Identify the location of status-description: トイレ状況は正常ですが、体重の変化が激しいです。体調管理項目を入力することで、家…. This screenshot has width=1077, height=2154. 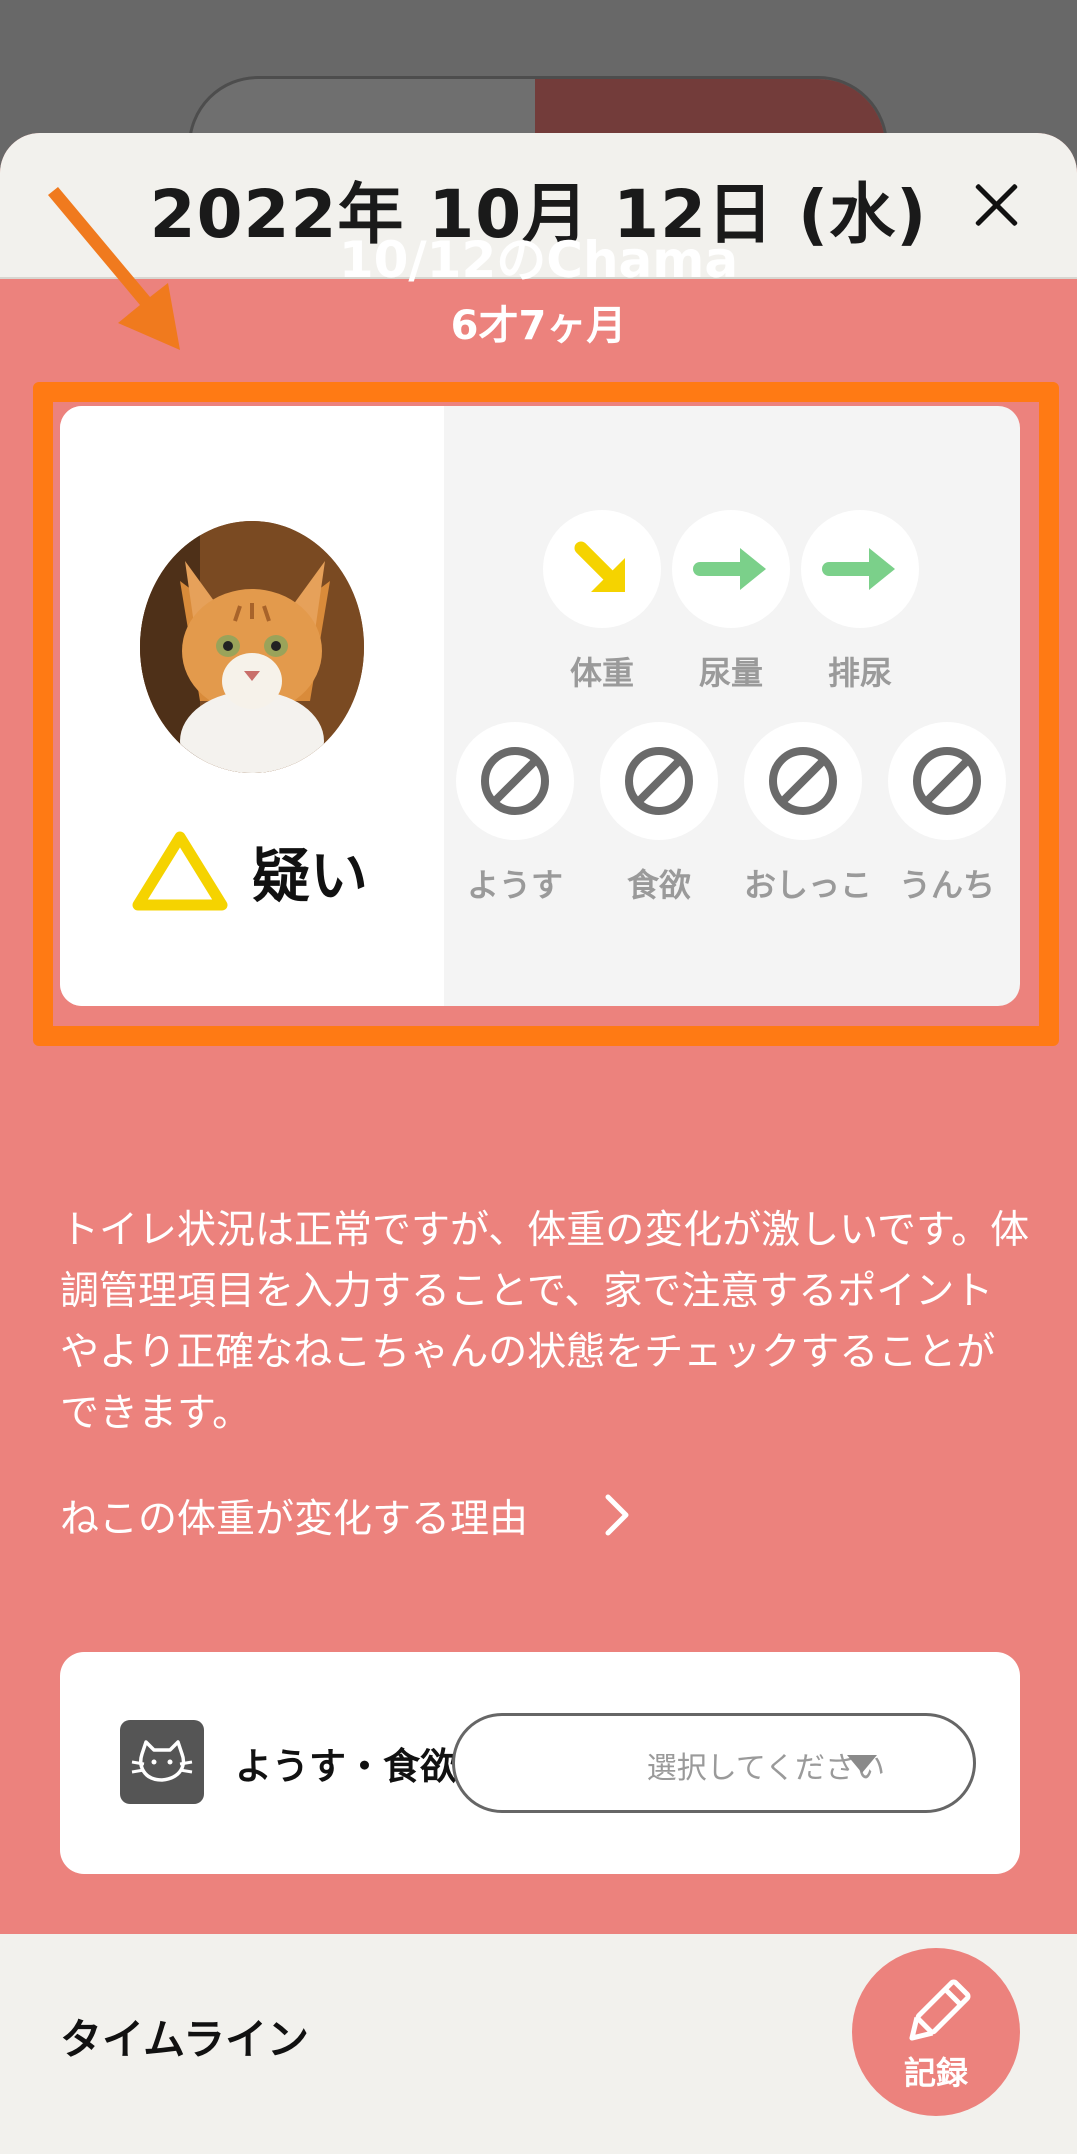
(545, 1322).